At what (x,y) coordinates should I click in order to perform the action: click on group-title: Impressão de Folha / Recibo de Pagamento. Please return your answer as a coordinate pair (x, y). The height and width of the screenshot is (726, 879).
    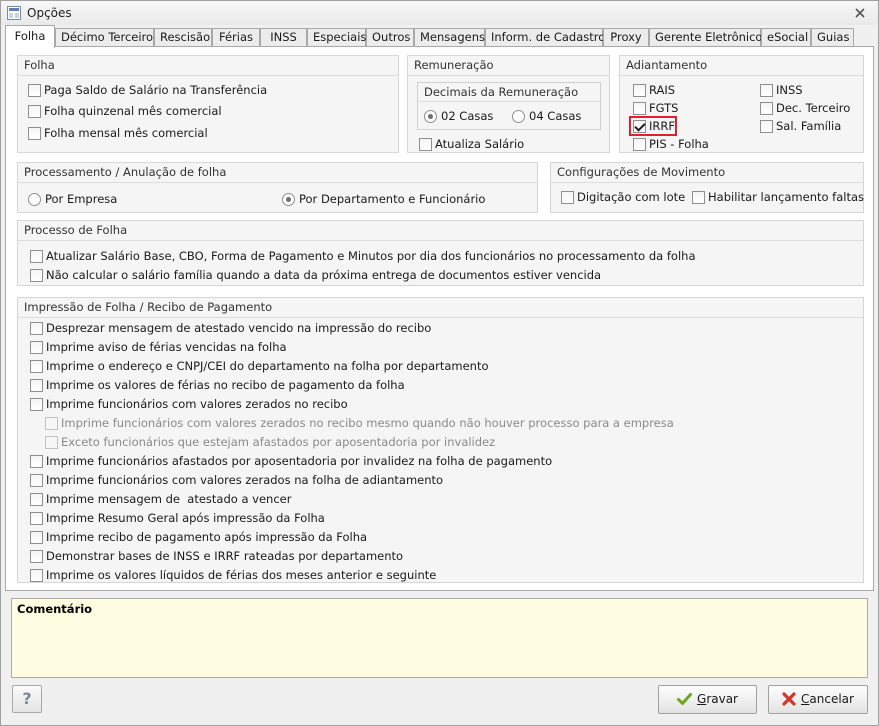
    Looking at the image, I should click on (440, 308).